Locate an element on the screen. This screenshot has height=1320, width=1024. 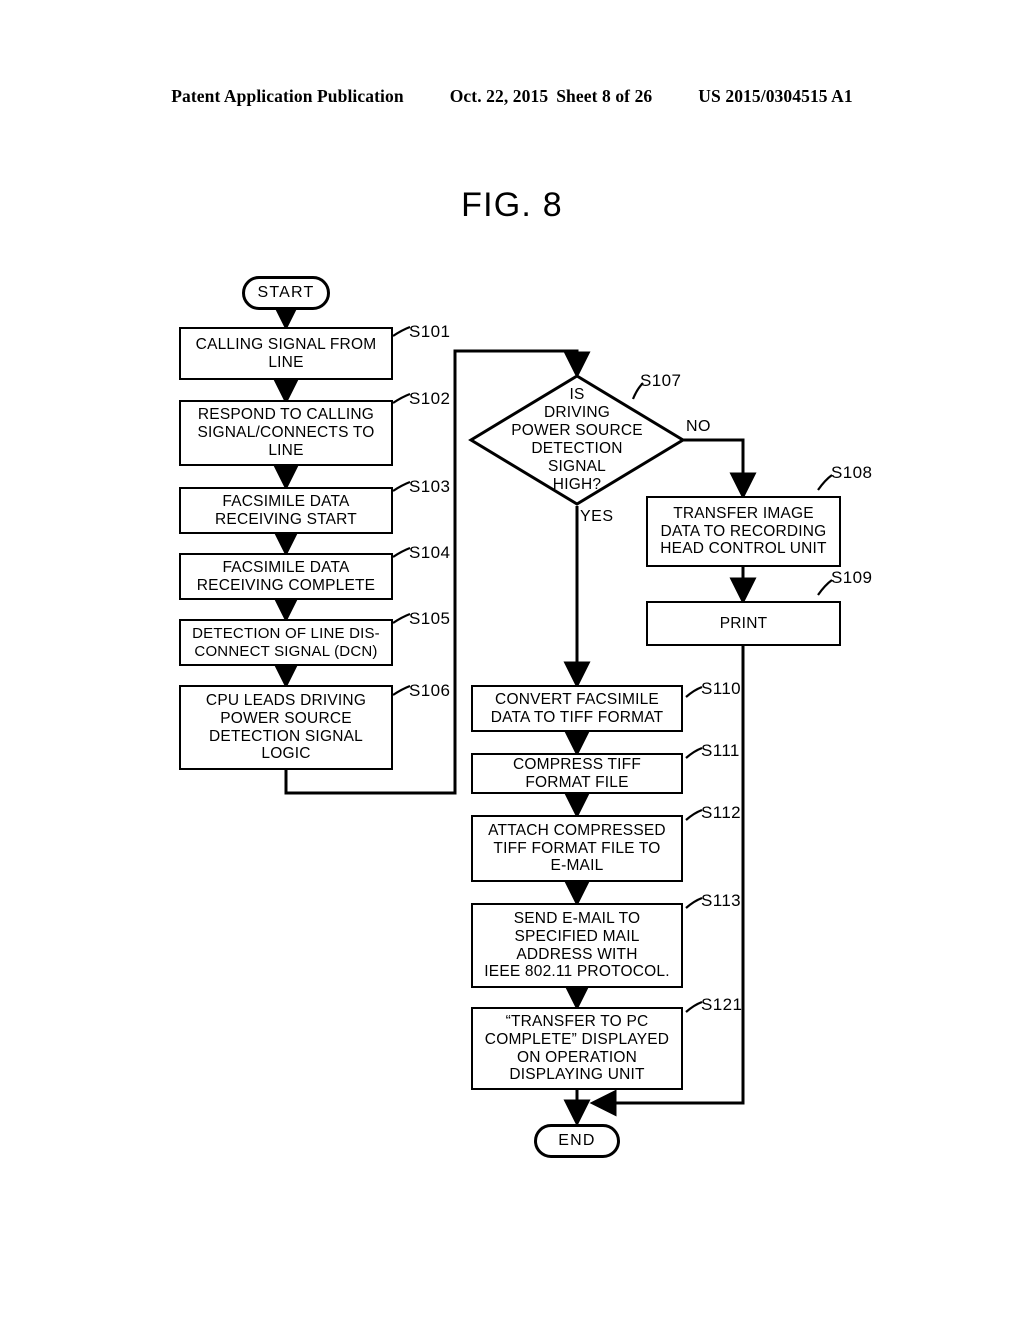
step-box-s111: COMPRESS TIFF FORMAT FILE is located at coordinates (577, 773).